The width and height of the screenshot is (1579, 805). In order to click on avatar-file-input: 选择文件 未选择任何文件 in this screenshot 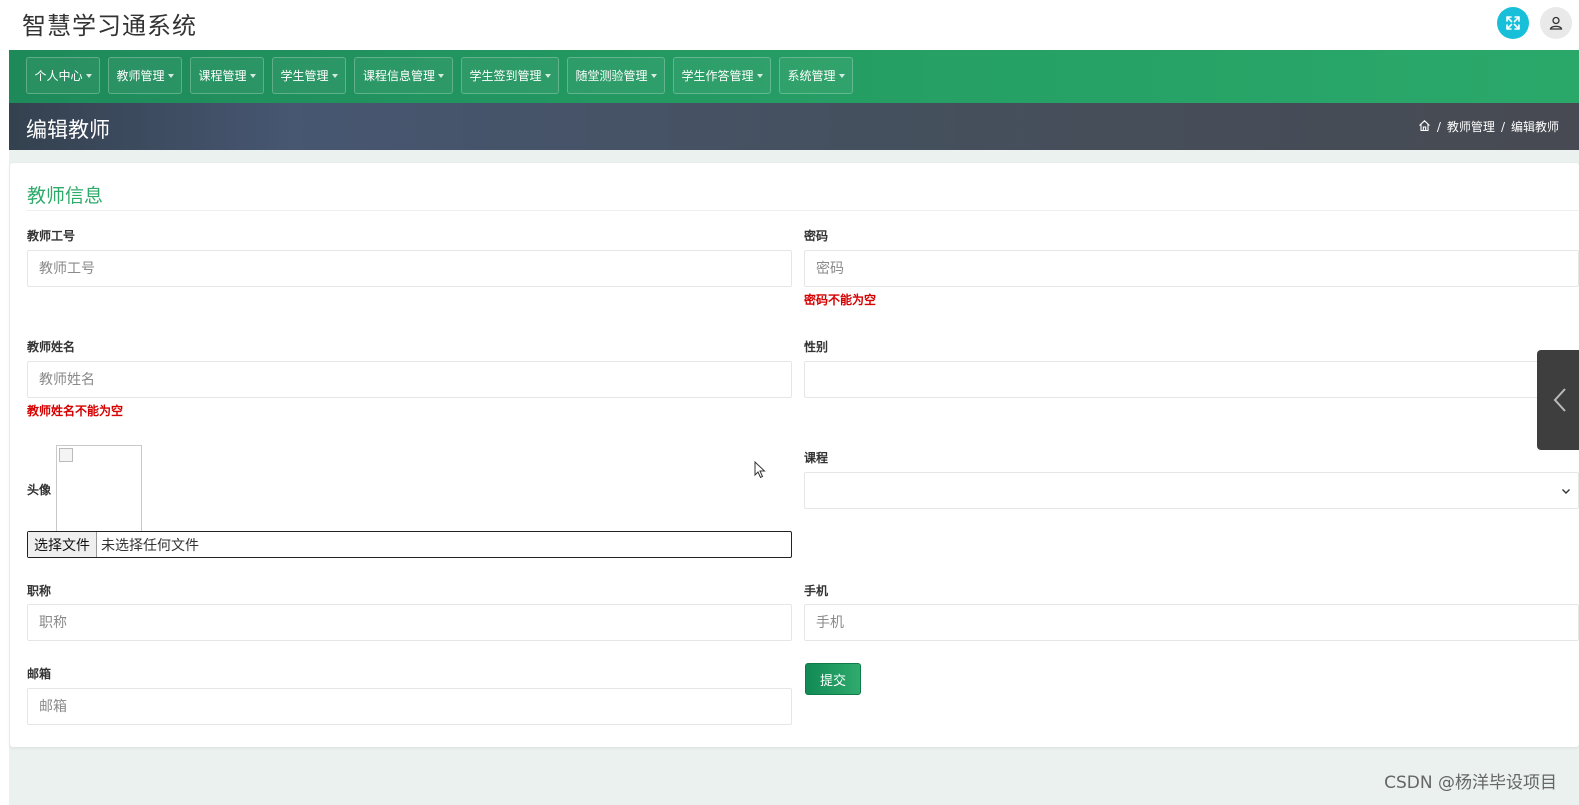, I will do `click(409, 544)`.